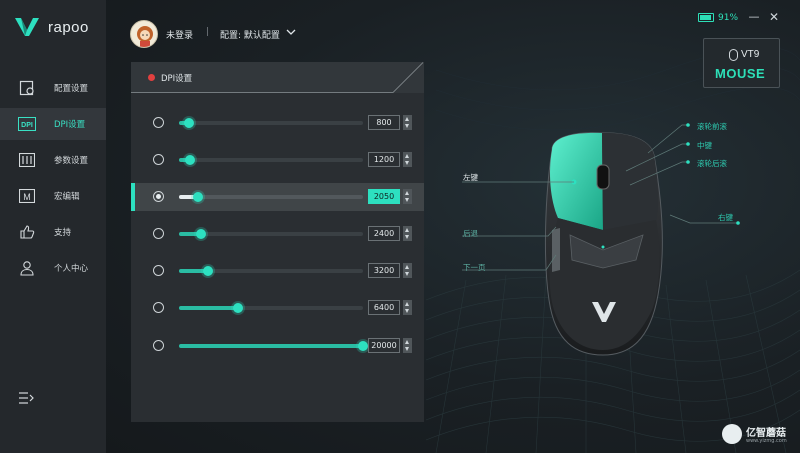  Describe the element at coordinates (384, 270) in the screenshot. I see `dpi-value-input: 3200` at that location.